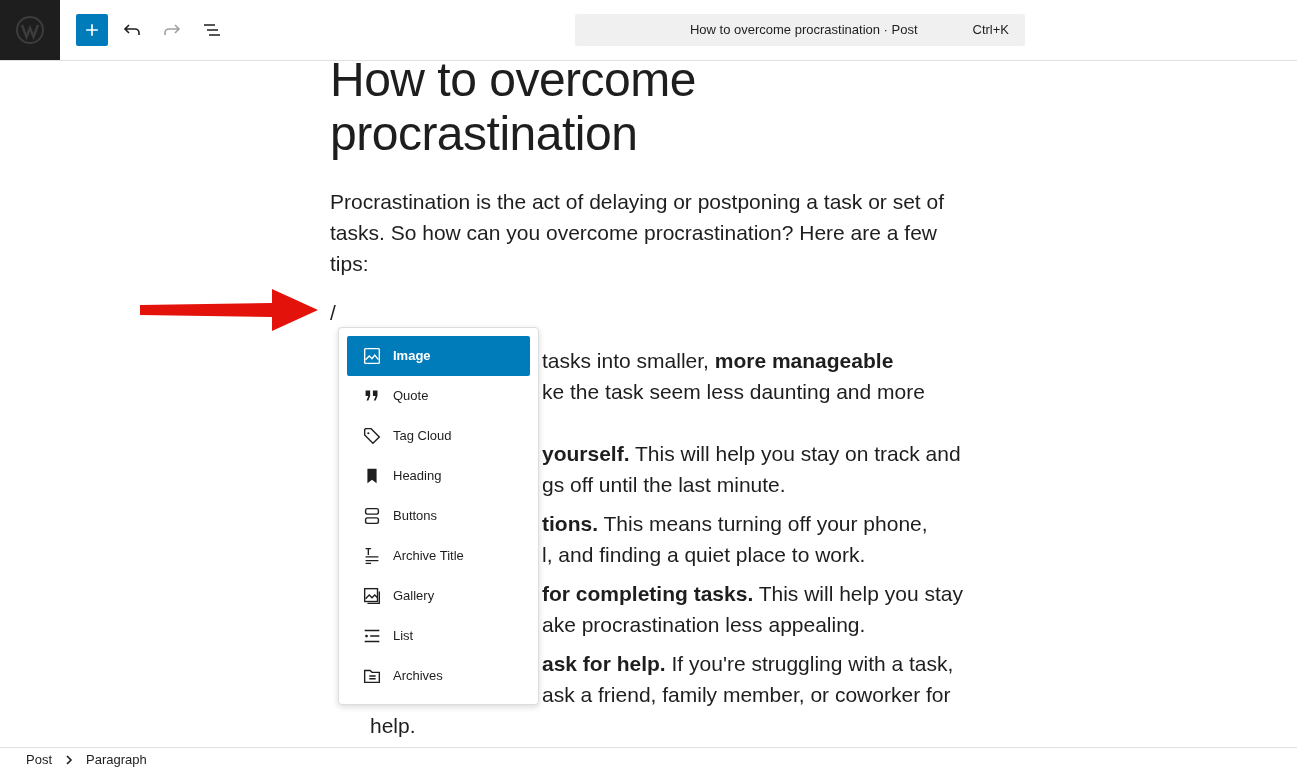 The height and width of the screenshot is (772, 1297). Describe the element at coordinates (438, 636) in the screenshot. I see `block-option: List` at that location.